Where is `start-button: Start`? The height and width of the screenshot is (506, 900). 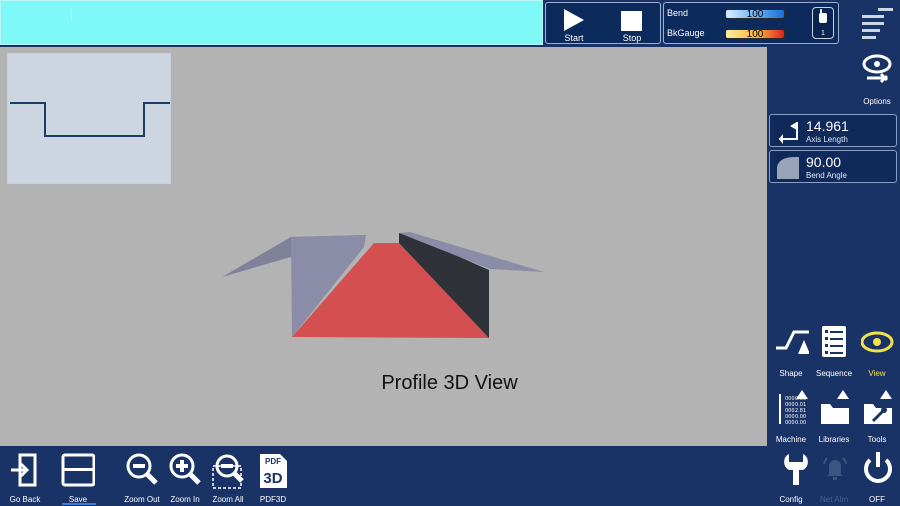 start-button: Start is located at coordinates (574, 24).